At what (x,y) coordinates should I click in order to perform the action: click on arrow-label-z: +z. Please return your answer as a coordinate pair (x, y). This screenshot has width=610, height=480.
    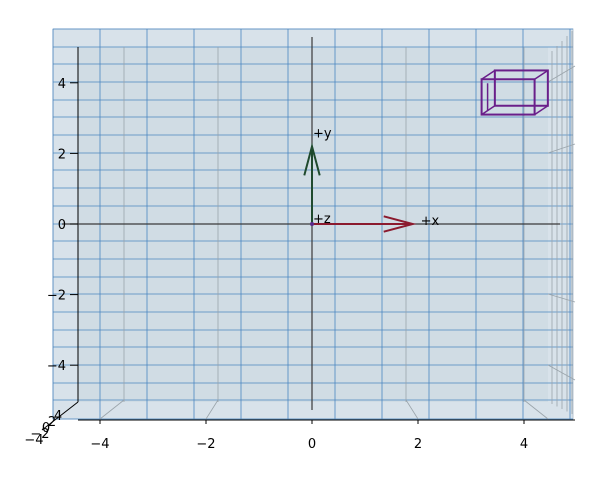
    Looking at the image, I should click on (322, 219).